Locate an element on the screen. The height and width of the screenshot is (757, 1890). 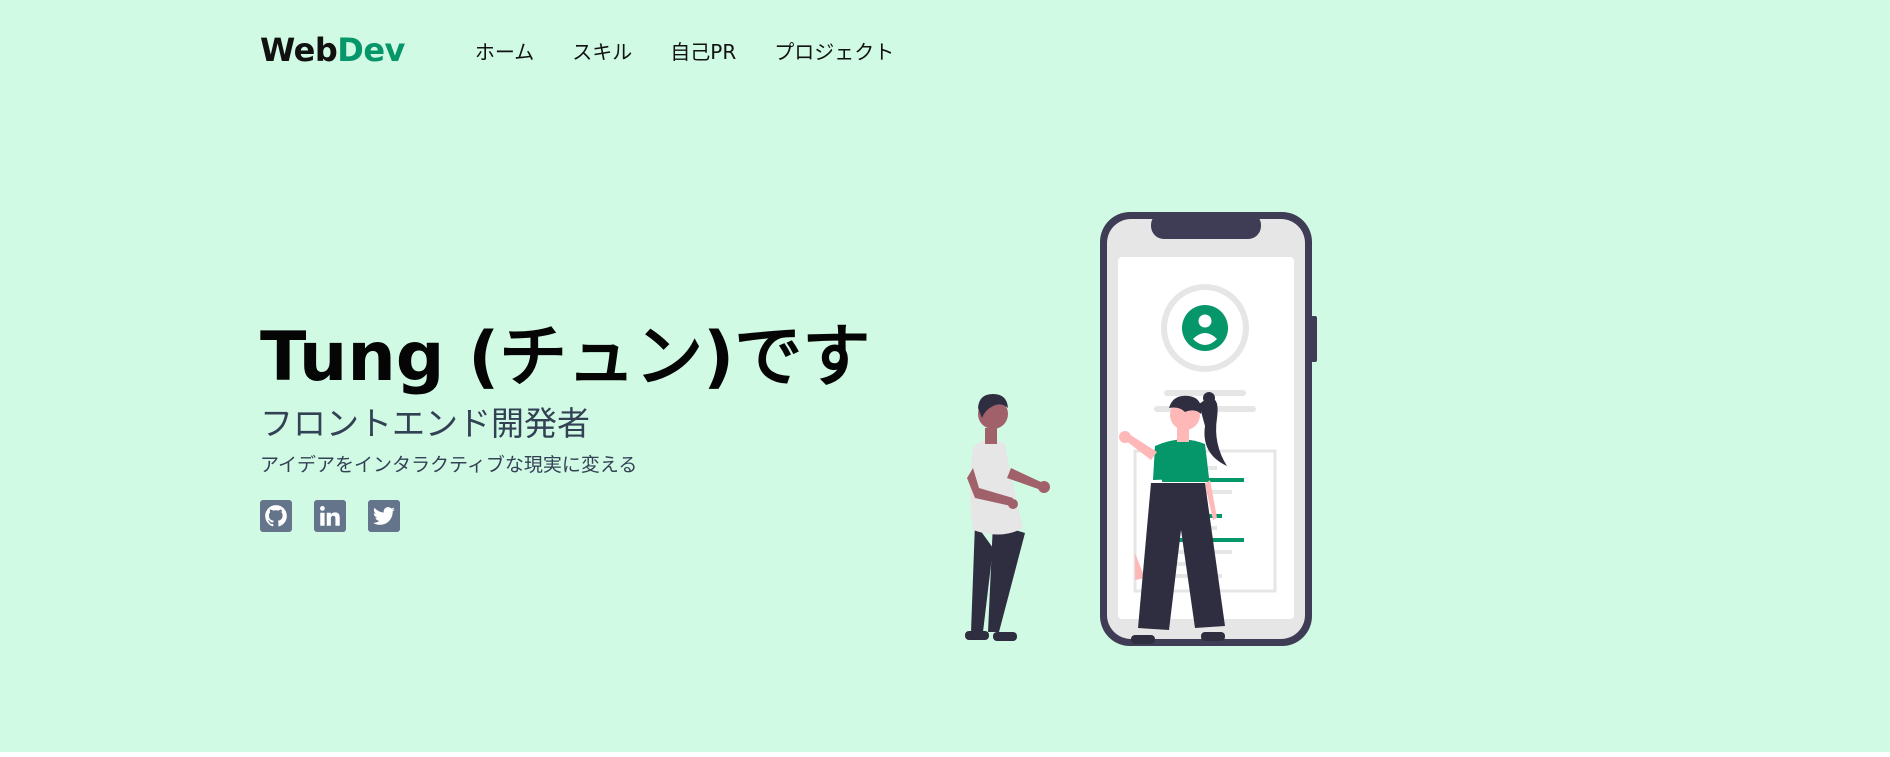
nav-link-self-pr: 自己PR is located at coordinates (703, 50).